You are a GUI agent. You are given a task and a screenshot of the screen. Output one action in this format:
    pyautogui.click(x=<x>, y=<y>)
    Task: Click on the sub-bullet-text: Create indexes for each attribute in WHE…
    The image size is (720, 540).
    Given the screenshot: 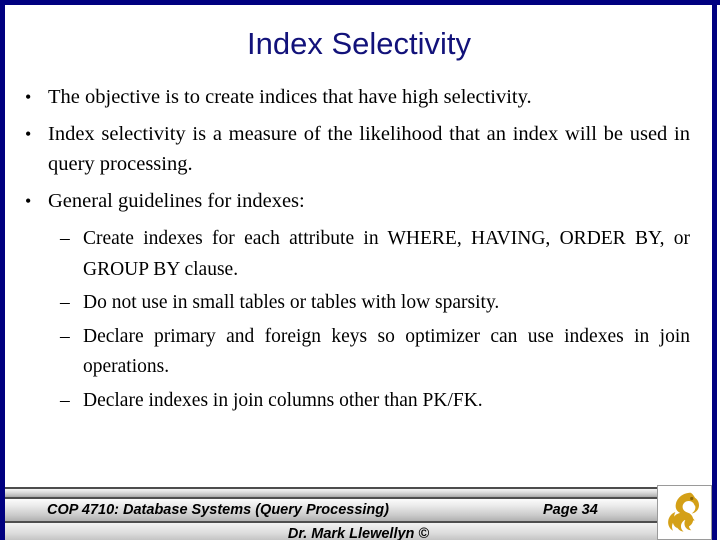 What is the action you would take?
    pyautogui.click(x=386, y=254)
    